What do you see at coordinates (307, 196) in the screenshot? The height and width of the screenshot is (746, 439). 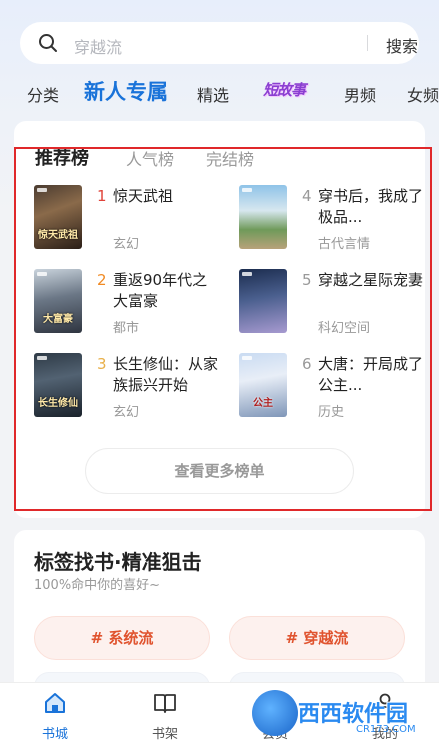 I see `rank-number: 4` at bounding box center [307, 196].